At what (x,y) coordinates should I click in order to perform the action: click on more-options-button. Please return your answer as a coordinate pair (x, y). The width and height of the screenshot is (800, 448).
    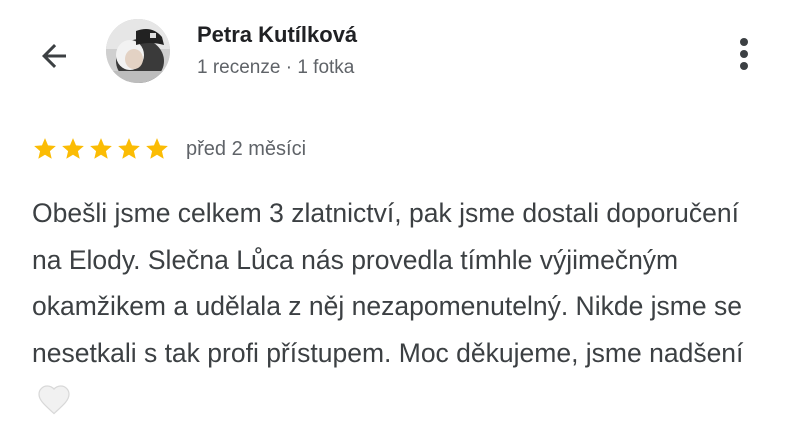
    Looking at the image, I should click on (744, 54).